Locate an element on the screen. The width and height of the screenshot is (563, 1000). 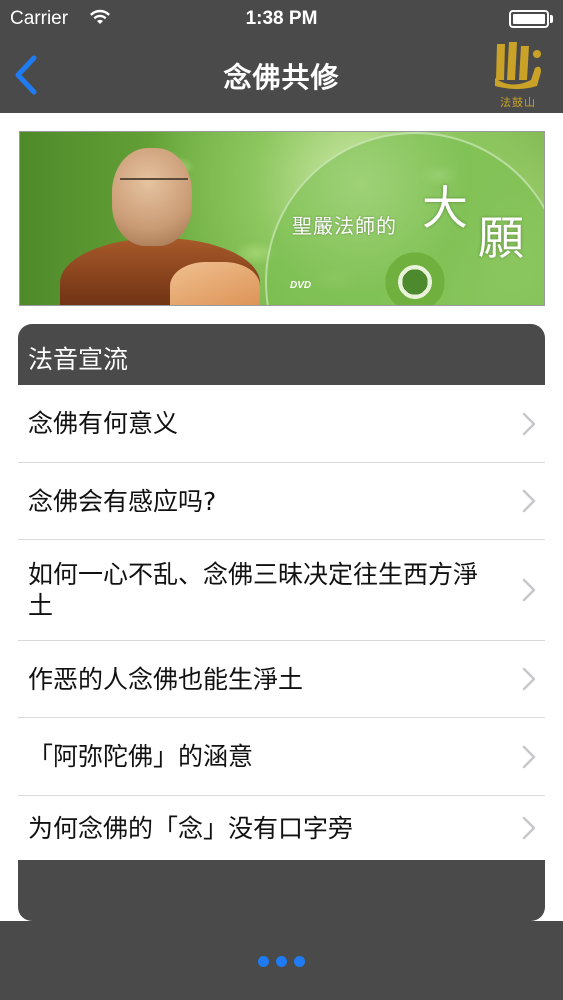
list-item: 念佛有何意义 is located at coordinates (281, 424).